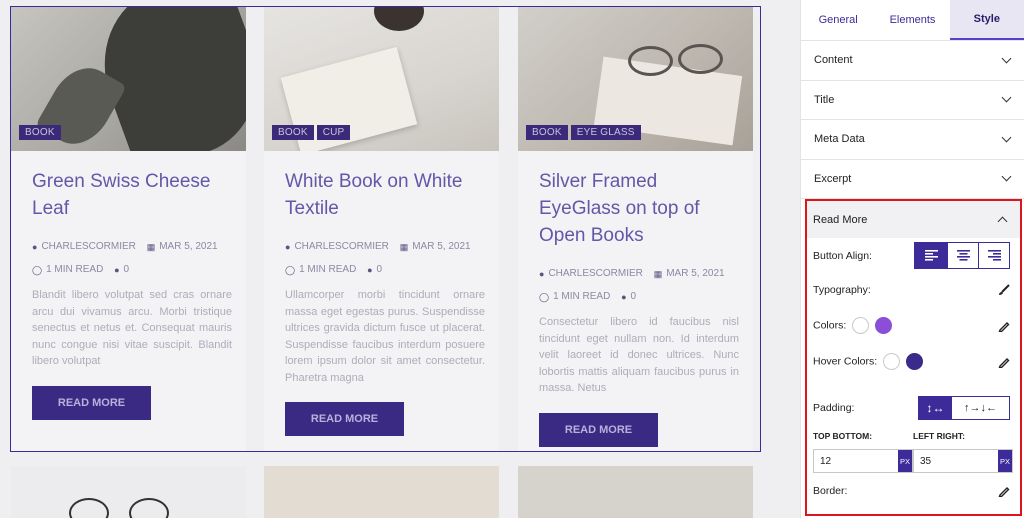 The width and height of the screenshot is (1024, 518). Describe the element at coordinates (911, 255) in the screenshot. I see `button-align-row: Button Align:` at that location.